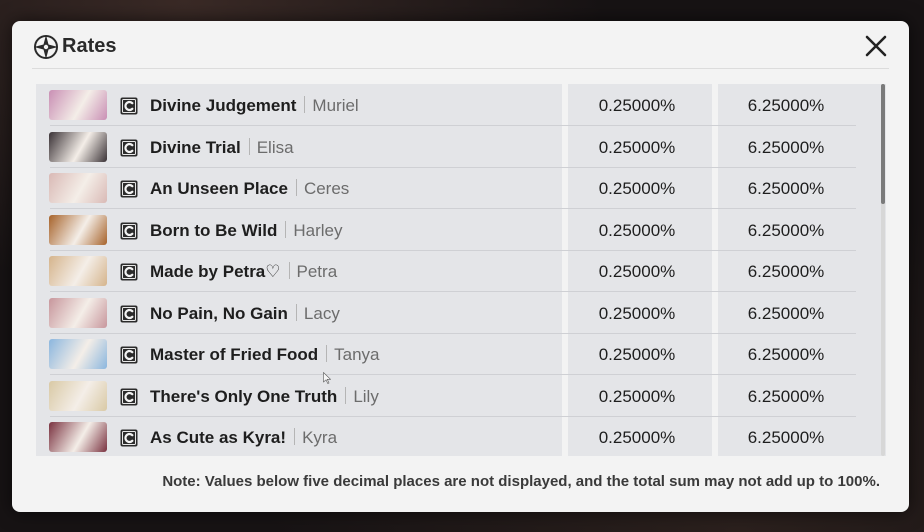  I want to click on item-name: As Cute as Kyra!, so click(218, 437).